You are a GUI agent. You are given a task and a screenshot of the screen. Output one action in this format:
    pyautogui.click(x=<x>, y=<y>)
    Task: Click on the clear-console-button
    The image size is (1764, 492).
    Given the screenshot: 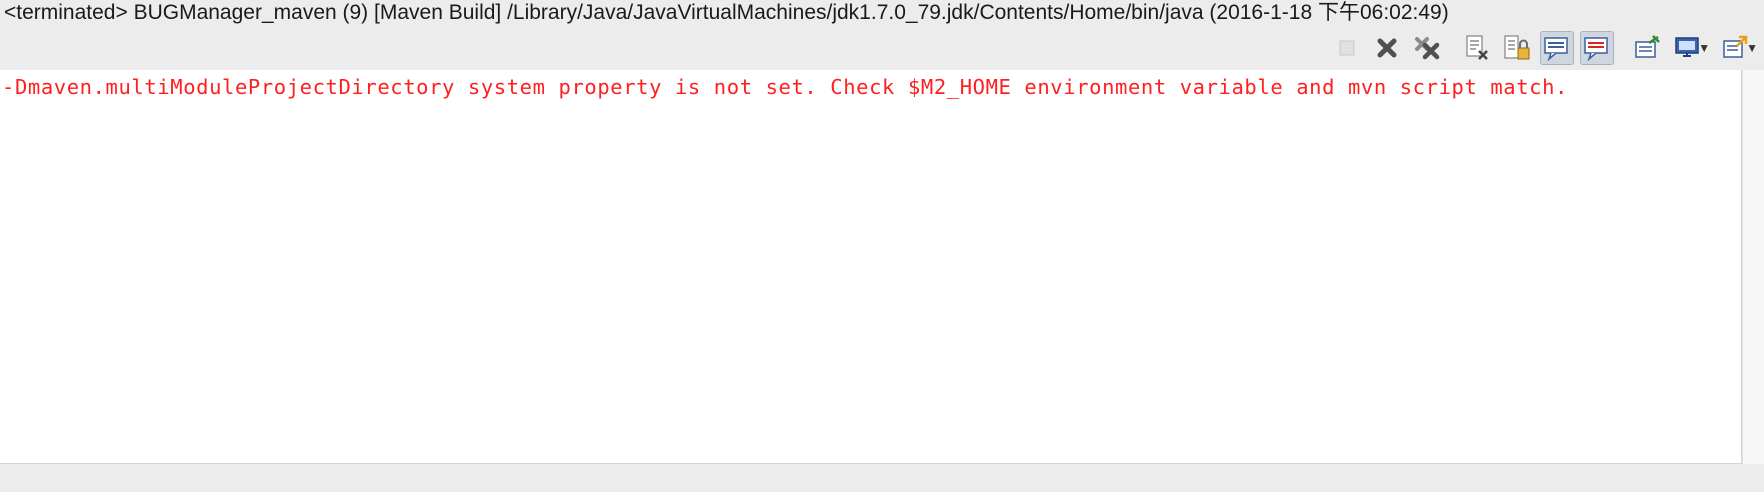 What is the action you would take?
    pyautogui.click(x=1477, y=48)
    